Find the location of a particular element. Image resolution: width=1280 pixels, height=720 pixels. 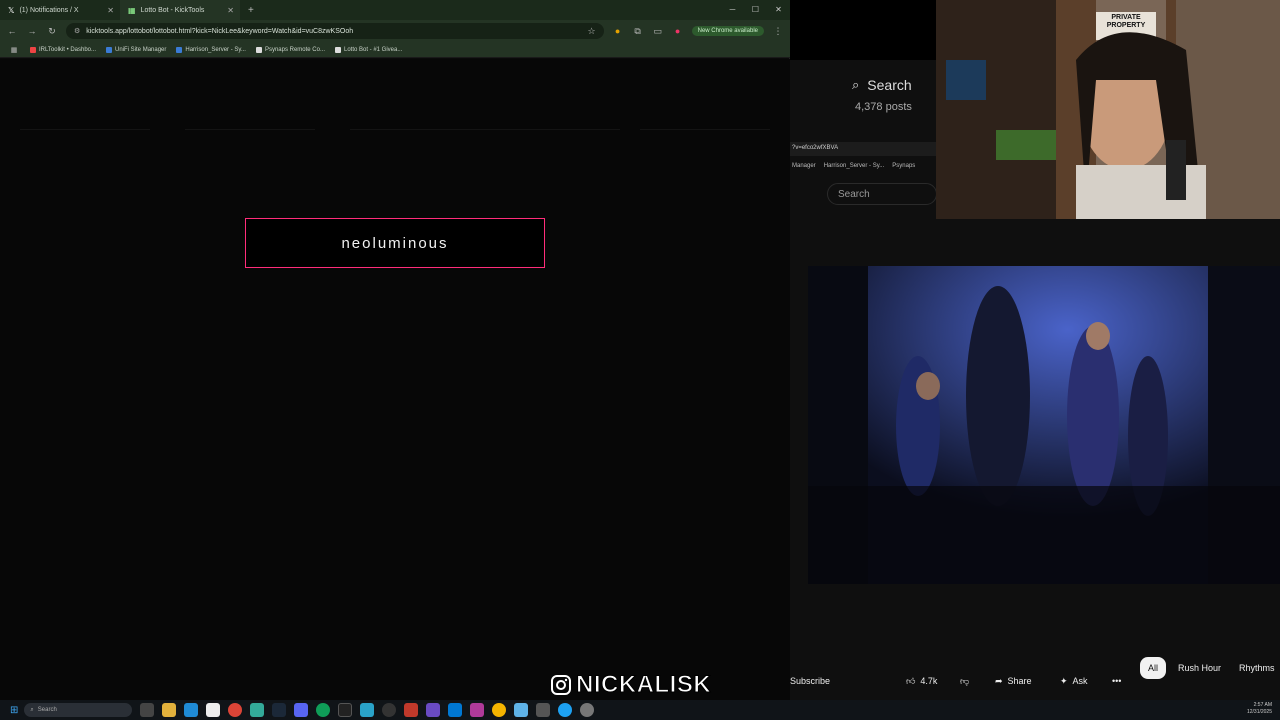

share-icon: ➦ is located at coordinates (999, 680).